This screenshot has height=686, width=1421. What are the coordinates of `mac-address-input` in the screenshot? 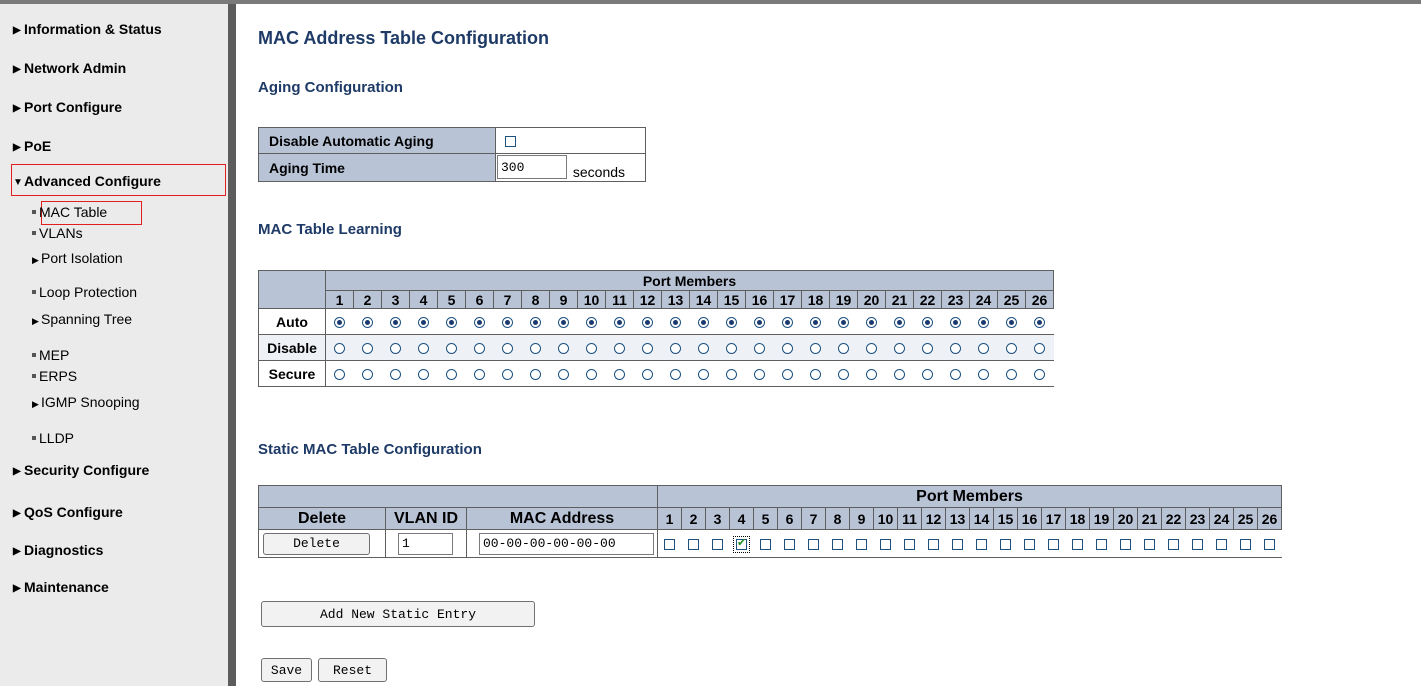 It's located at (566, 543).